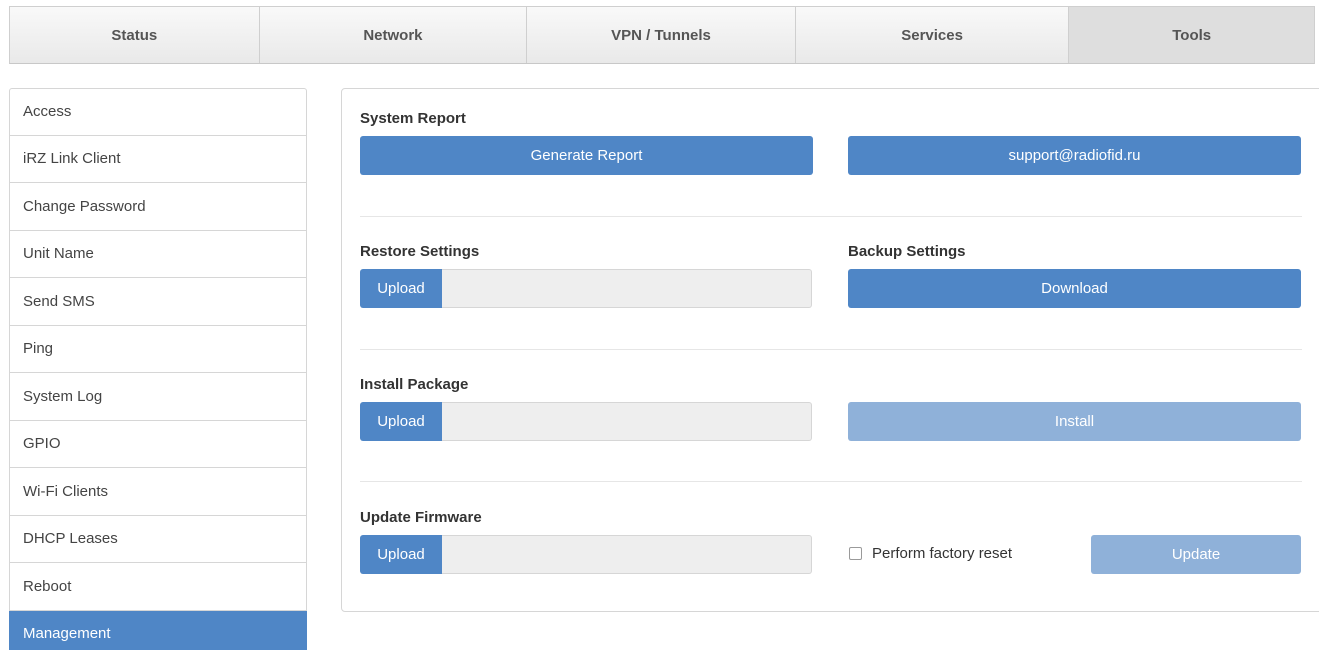  I want to click on sidebar-item-ping: Ping, so click(158, 349).